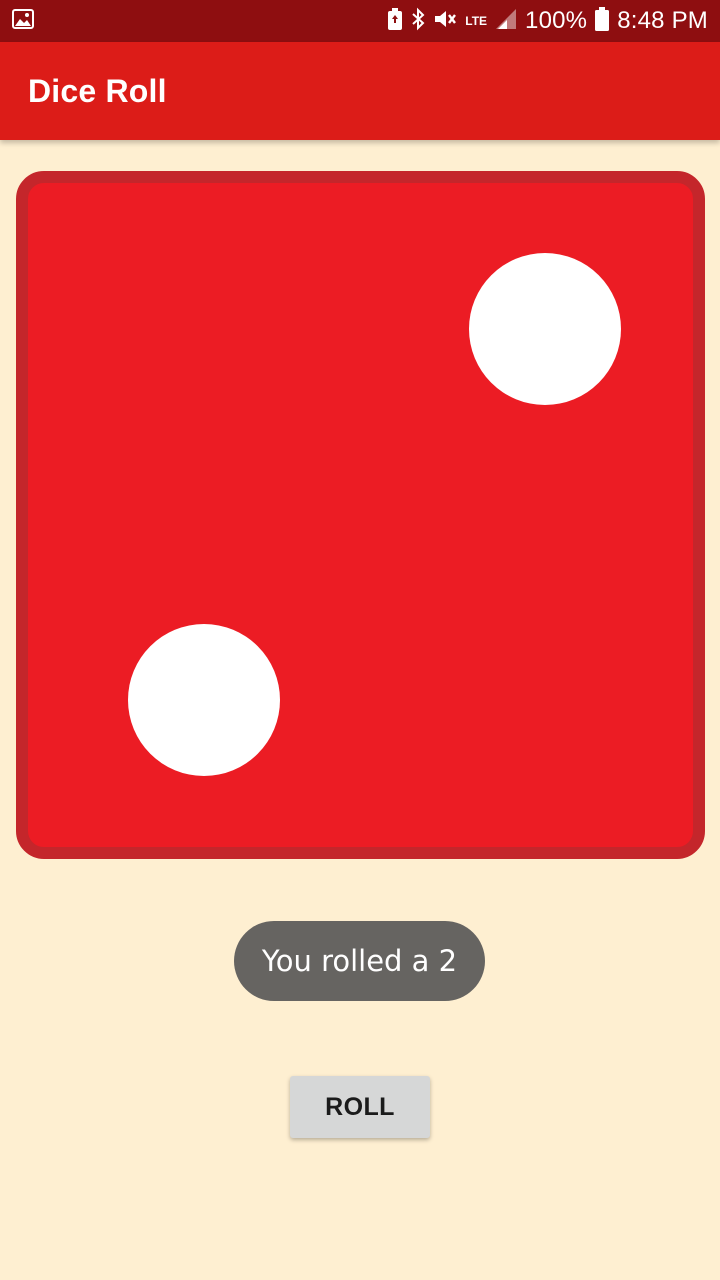 Image resolution: width=720 pixels, height=1280 pixels. Describe the element at coordinates (662, 20) in the screenshot. I see `clock: 8:48 PM` at that location.